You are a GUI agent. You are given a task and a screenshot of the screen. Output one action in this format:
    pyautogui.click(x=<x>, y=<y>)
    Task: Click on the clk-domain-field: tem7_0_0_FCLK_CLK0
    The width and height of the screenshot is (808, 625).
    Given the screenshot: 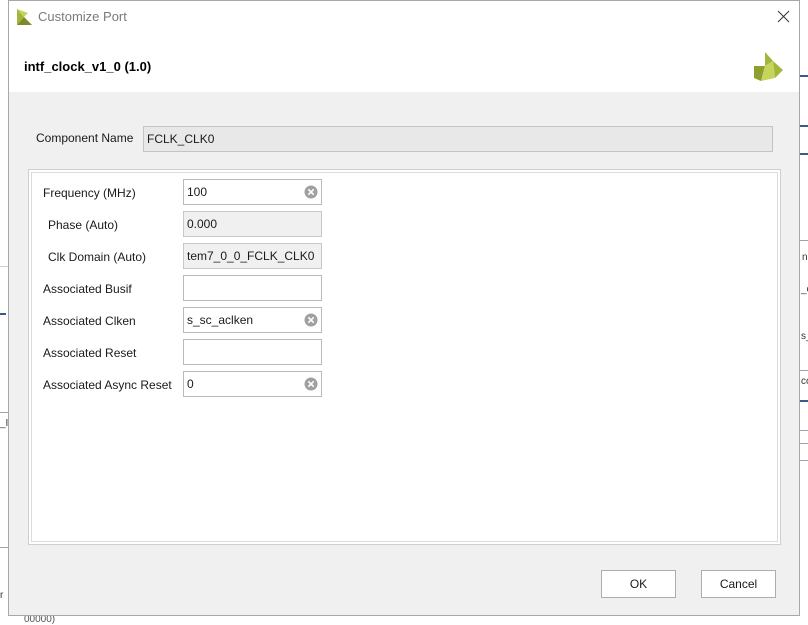 What is the action you would take?
    pyautogui.click(x=252, y=256)
    